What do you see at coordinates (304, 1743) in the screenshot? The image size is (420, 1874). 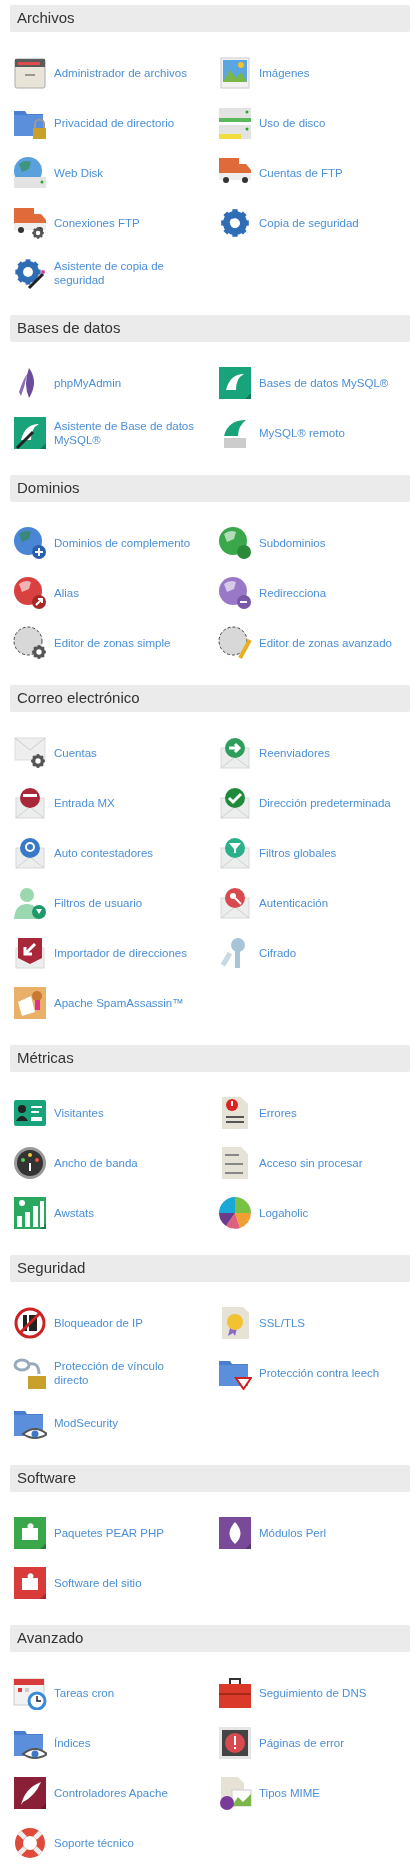 I see `tool-link: Páginas de error` at bounding box center [304, 1743].